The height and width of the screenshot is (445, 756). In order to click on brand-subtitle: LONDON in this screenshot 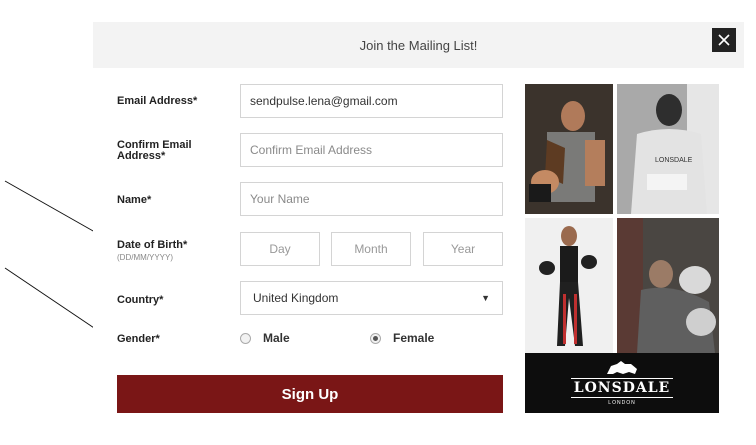, I will do `click(622, 403)`.